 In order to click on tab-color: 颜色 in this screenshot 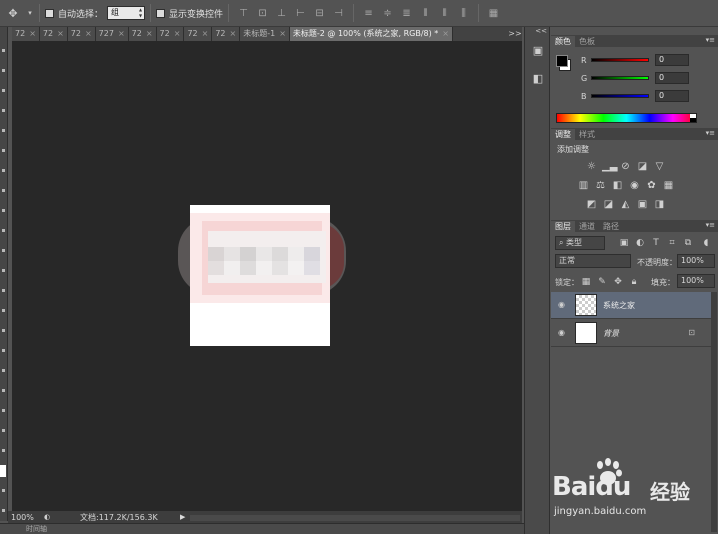, I will do `click(563, 41)`.